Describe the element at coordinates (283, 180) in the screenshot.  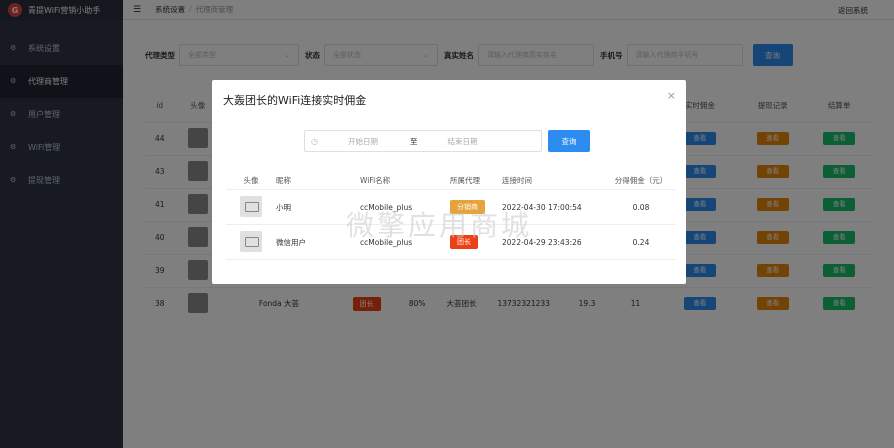
I see `col-header: 昵称` at that location.